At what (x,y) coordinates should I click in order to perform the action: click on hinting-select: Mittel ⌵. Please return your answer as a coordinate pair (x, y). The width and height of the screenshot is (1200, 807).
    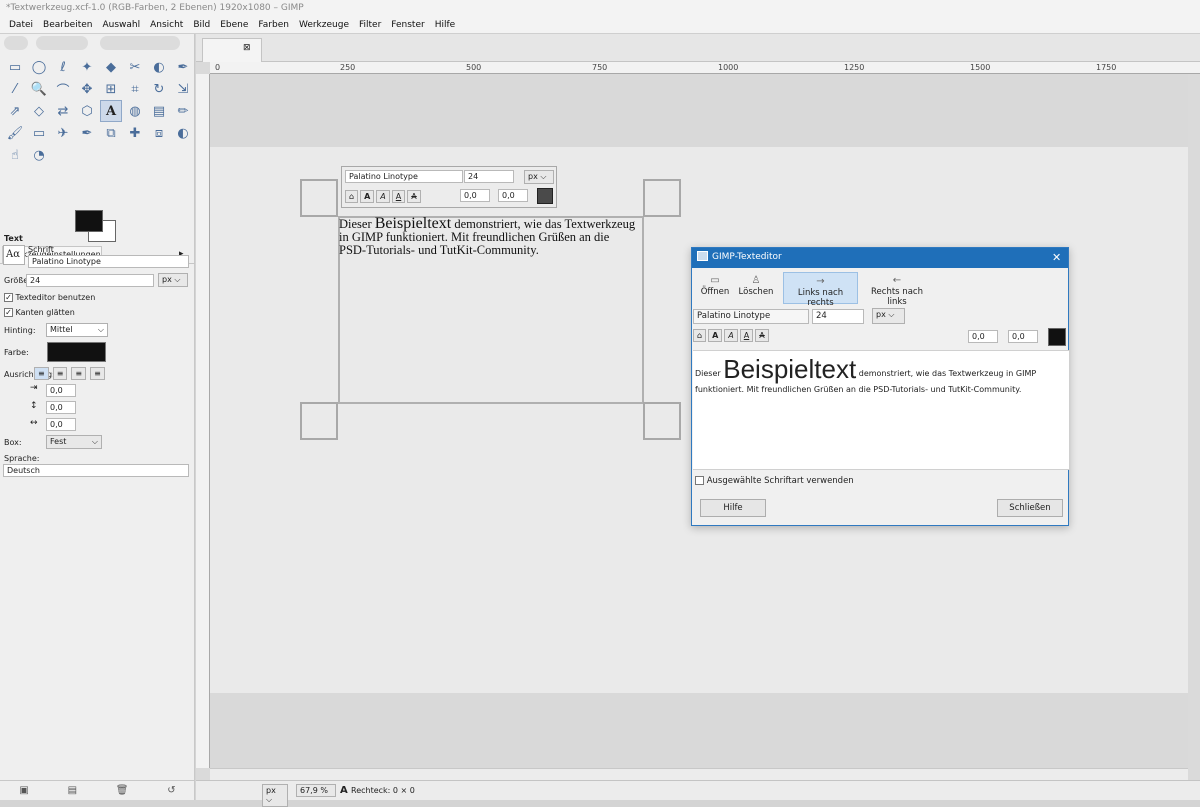
    Looking at the image, I should click on (77, 330).